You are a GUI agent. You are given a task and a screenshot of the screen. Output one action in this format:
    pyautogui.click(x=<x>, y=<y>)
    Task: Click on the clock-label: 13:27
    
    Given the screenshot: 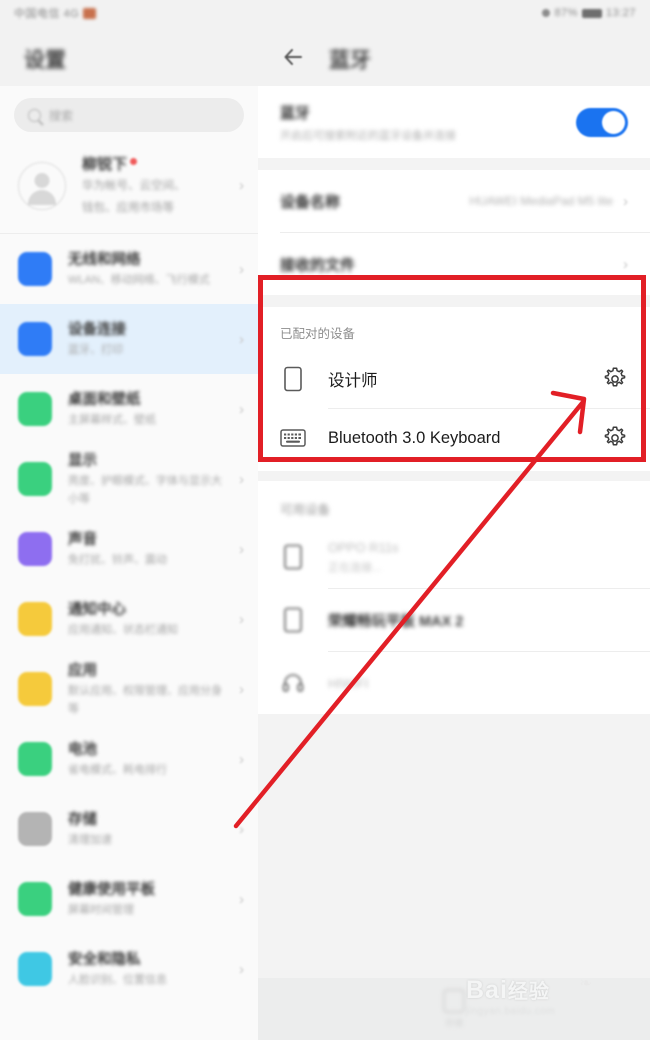 What is the action you would take?
    pyautogui.click(x=620, y=13)
    